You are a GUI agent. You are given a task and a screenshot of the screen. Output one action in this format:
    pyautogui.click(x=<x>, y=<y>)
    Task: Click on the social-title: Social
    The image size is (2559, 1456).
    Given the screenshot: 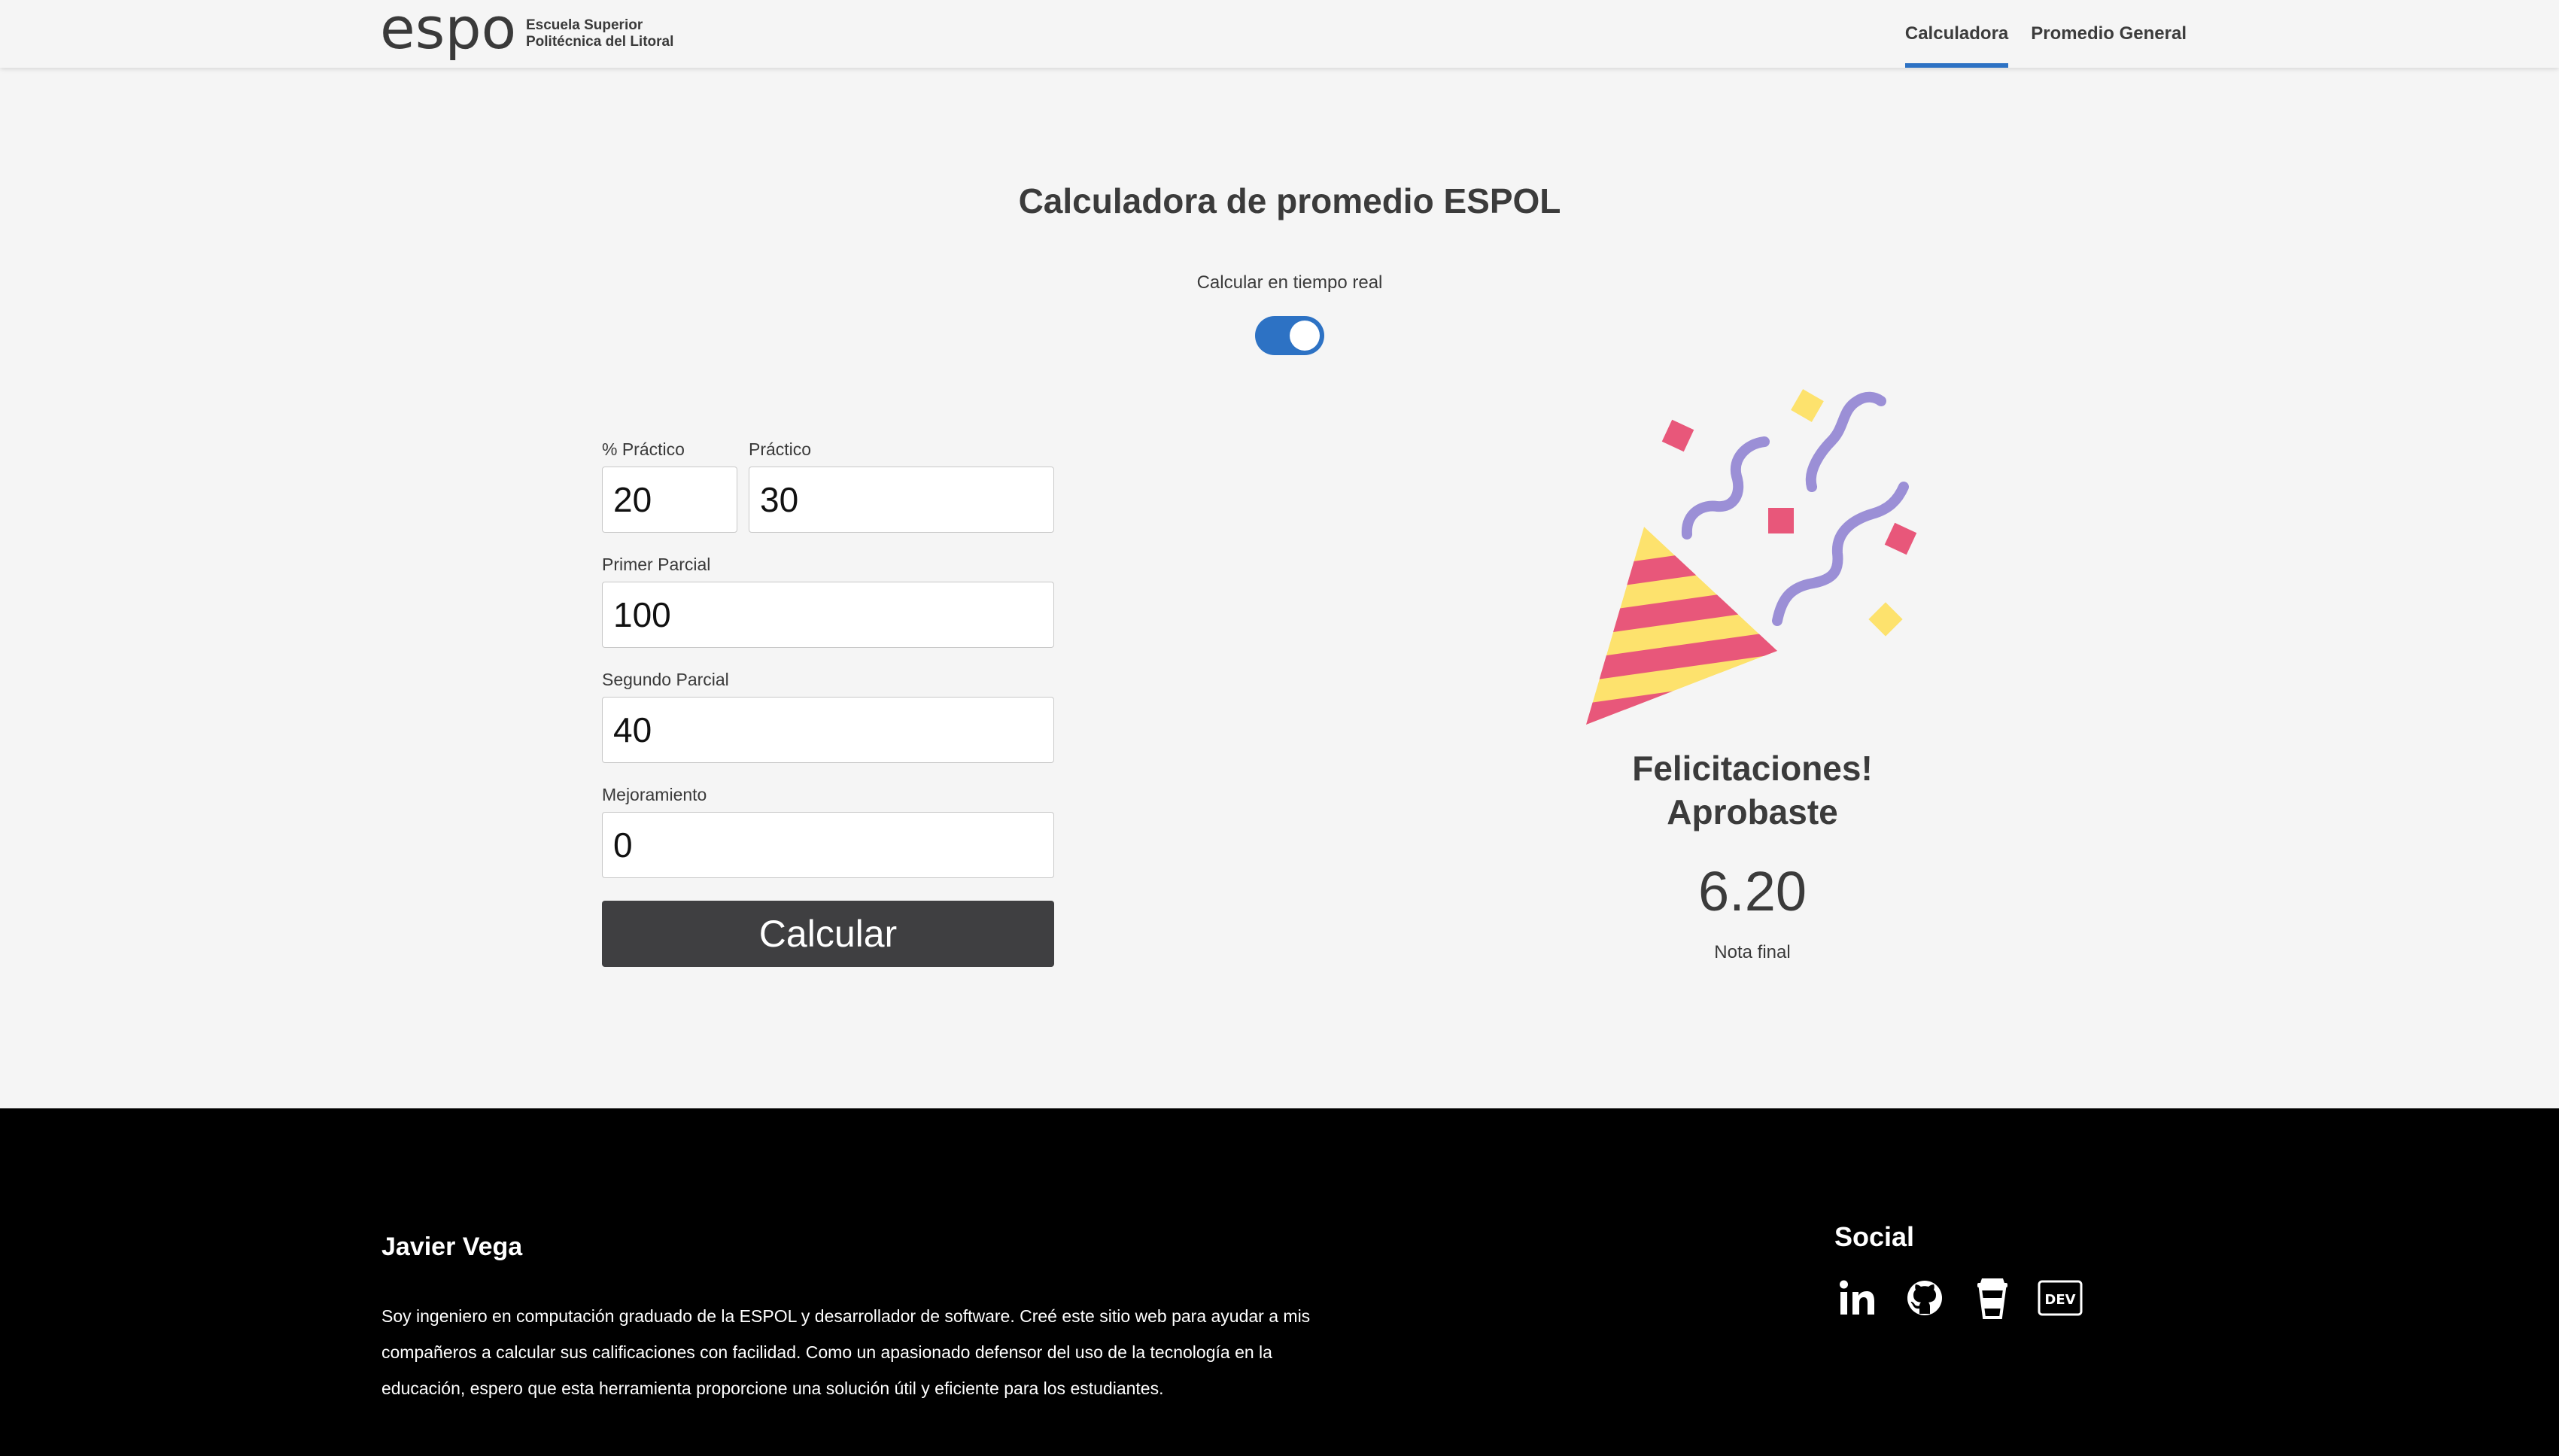 What is the action you would take?
    pyautogui.click(x=1875, y=1236)
    